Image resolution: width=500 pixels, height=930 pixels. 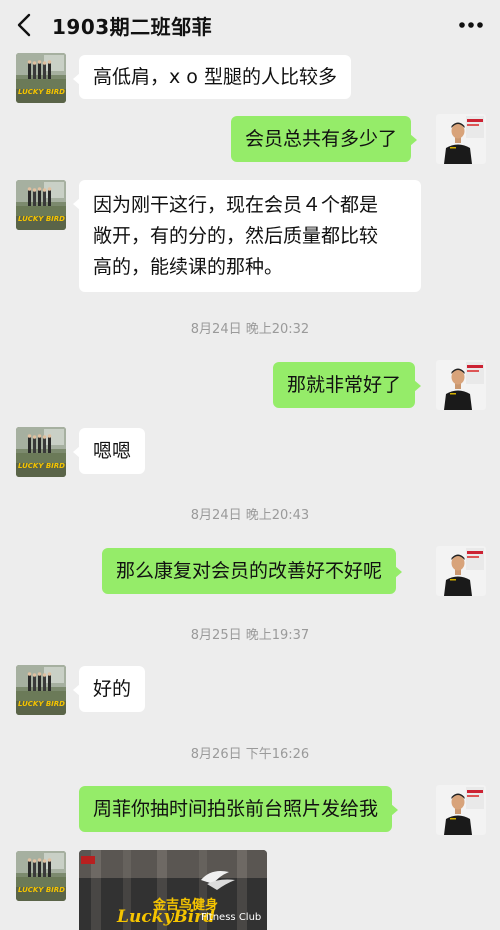 I want to click on message-text: 周菲你抽时间拍张前台照片发给我, so click(x=236, y=809).